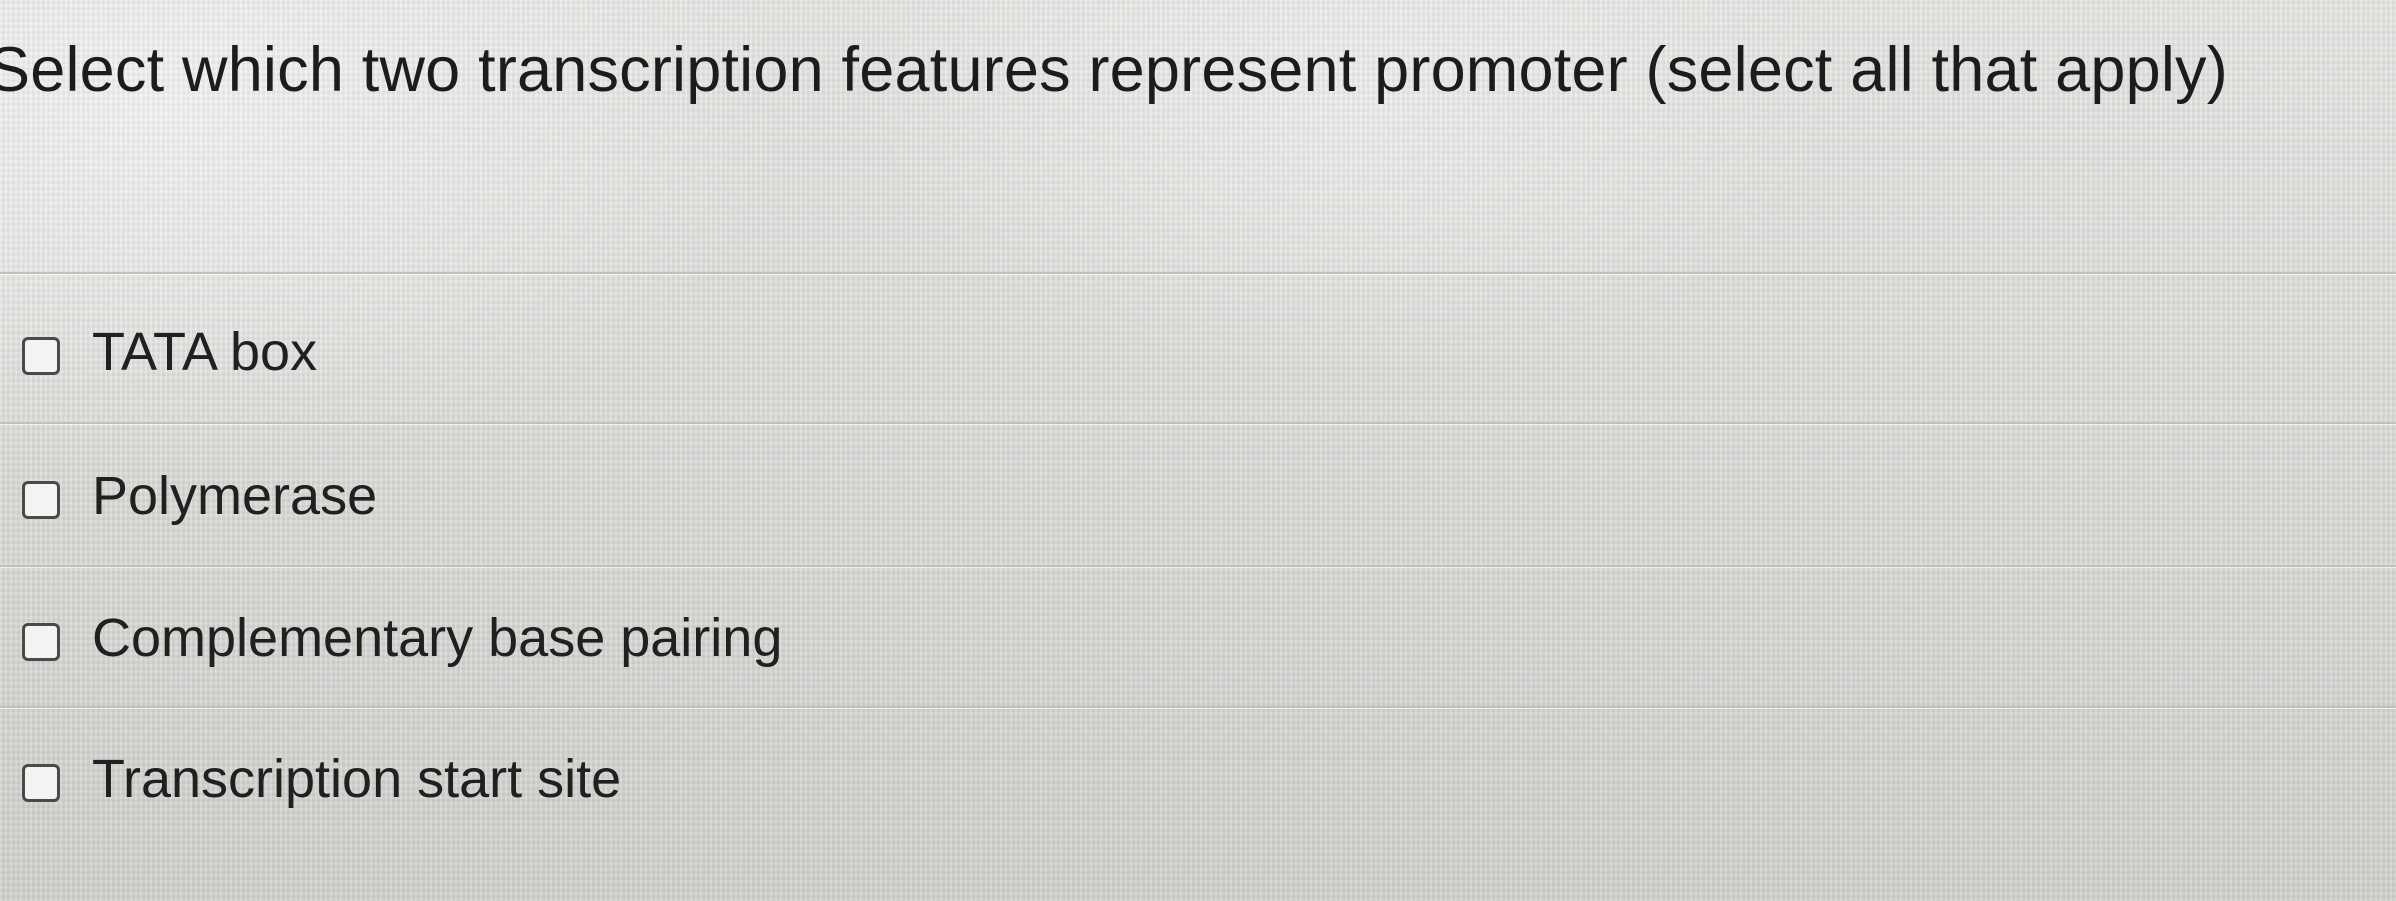 Image resolution: width=2396 pixels, height=901 pixels. What do you see at coordinates (235, 496) in the screenshot?
I see `option-label: Polymerase` at bounding box center [235, 496].